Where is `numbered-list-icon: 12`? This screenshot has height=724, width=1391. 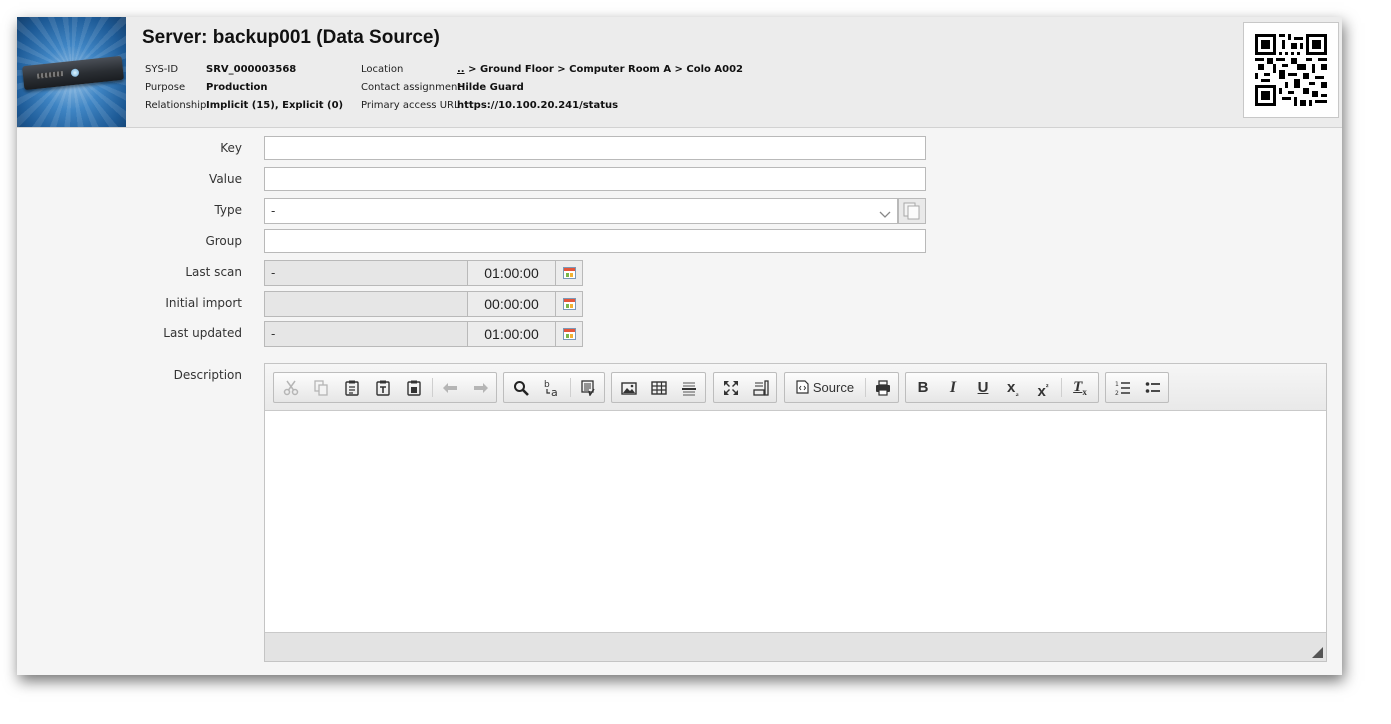 numbered-list-icon: 12 is located at coordinates (1122, 389).